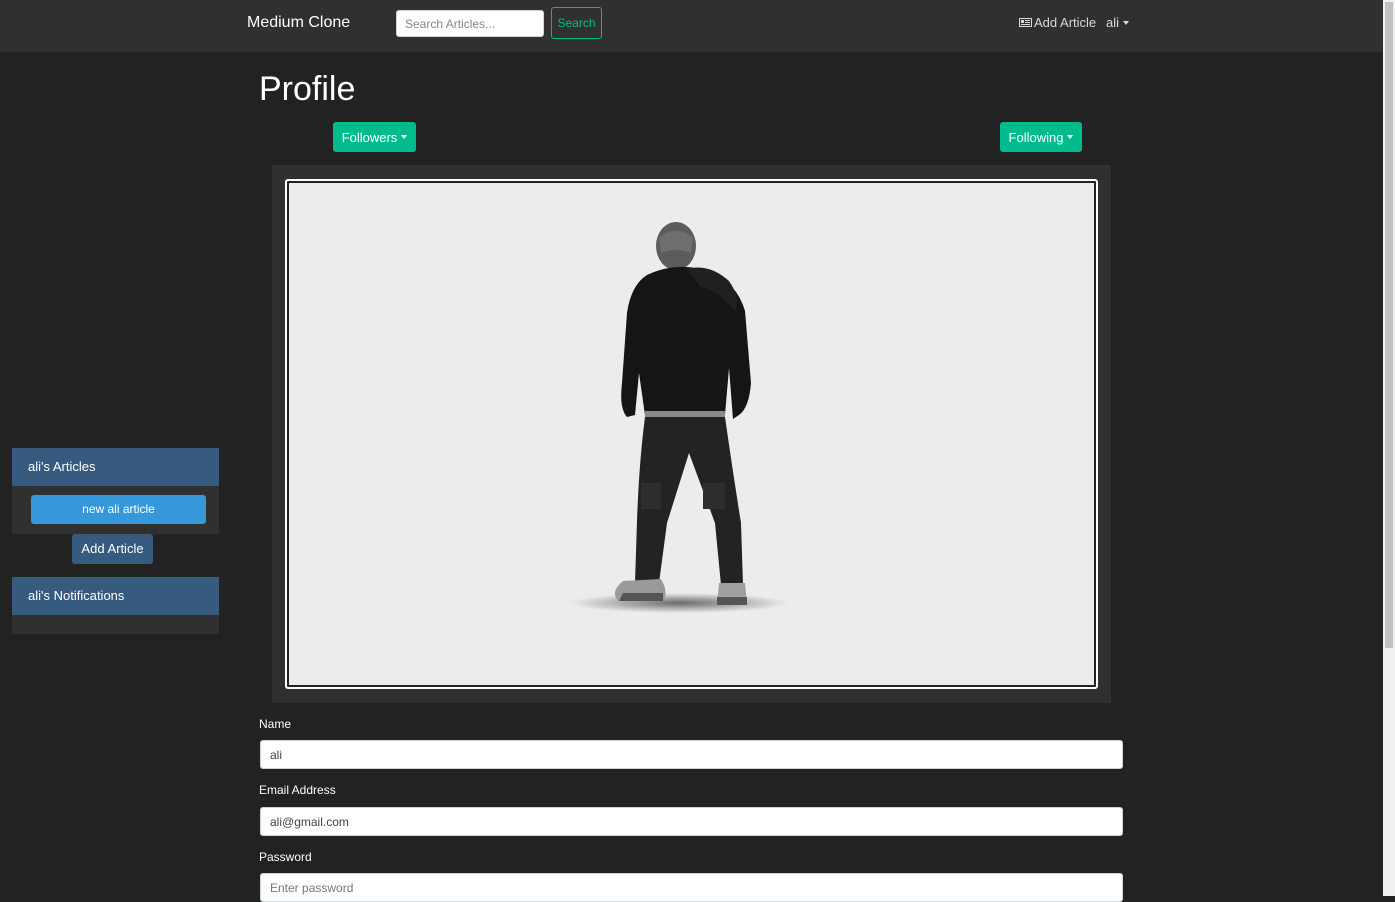 This screenshot has width=1395, height=902. I want to click on search-input, so click(470, 23).